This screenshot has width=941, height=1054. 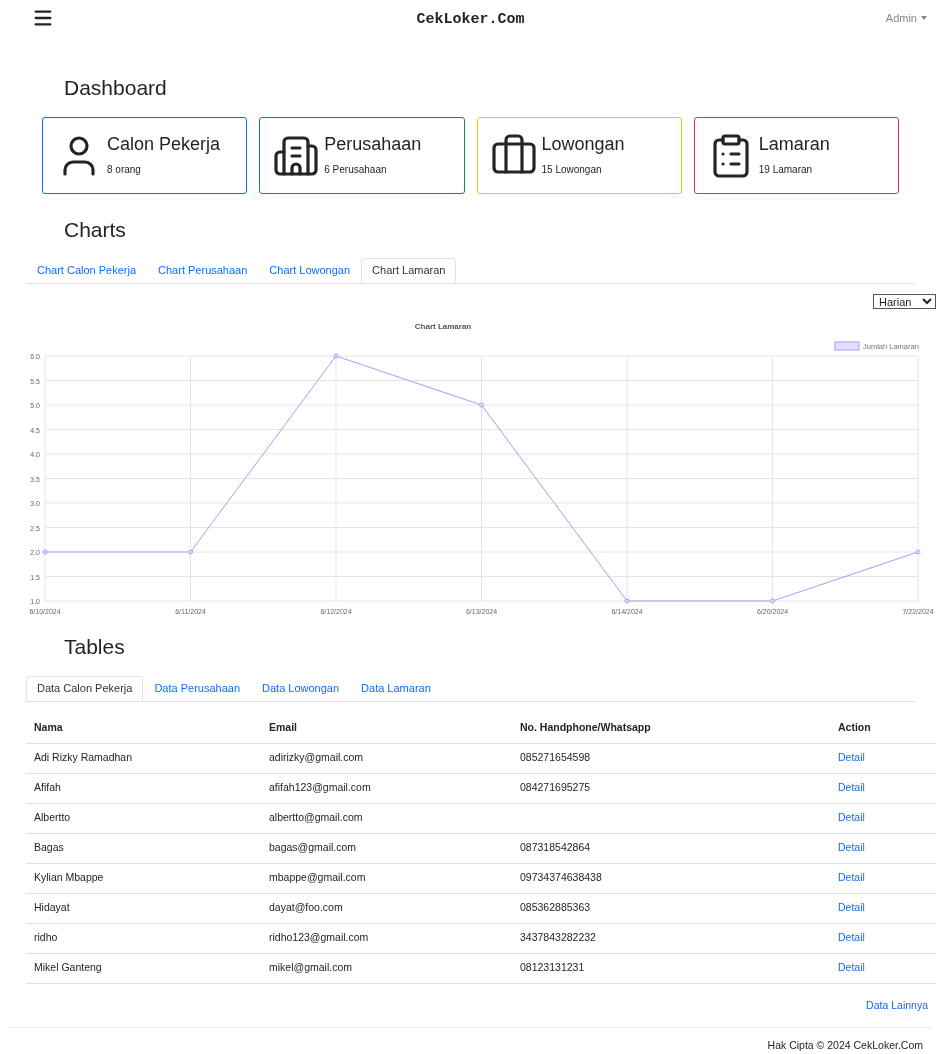 What do you see at coordinates (394, 908) in the screenshot?
I see `table-cell: dayat@foo.com` at bounding box center [394, 908].